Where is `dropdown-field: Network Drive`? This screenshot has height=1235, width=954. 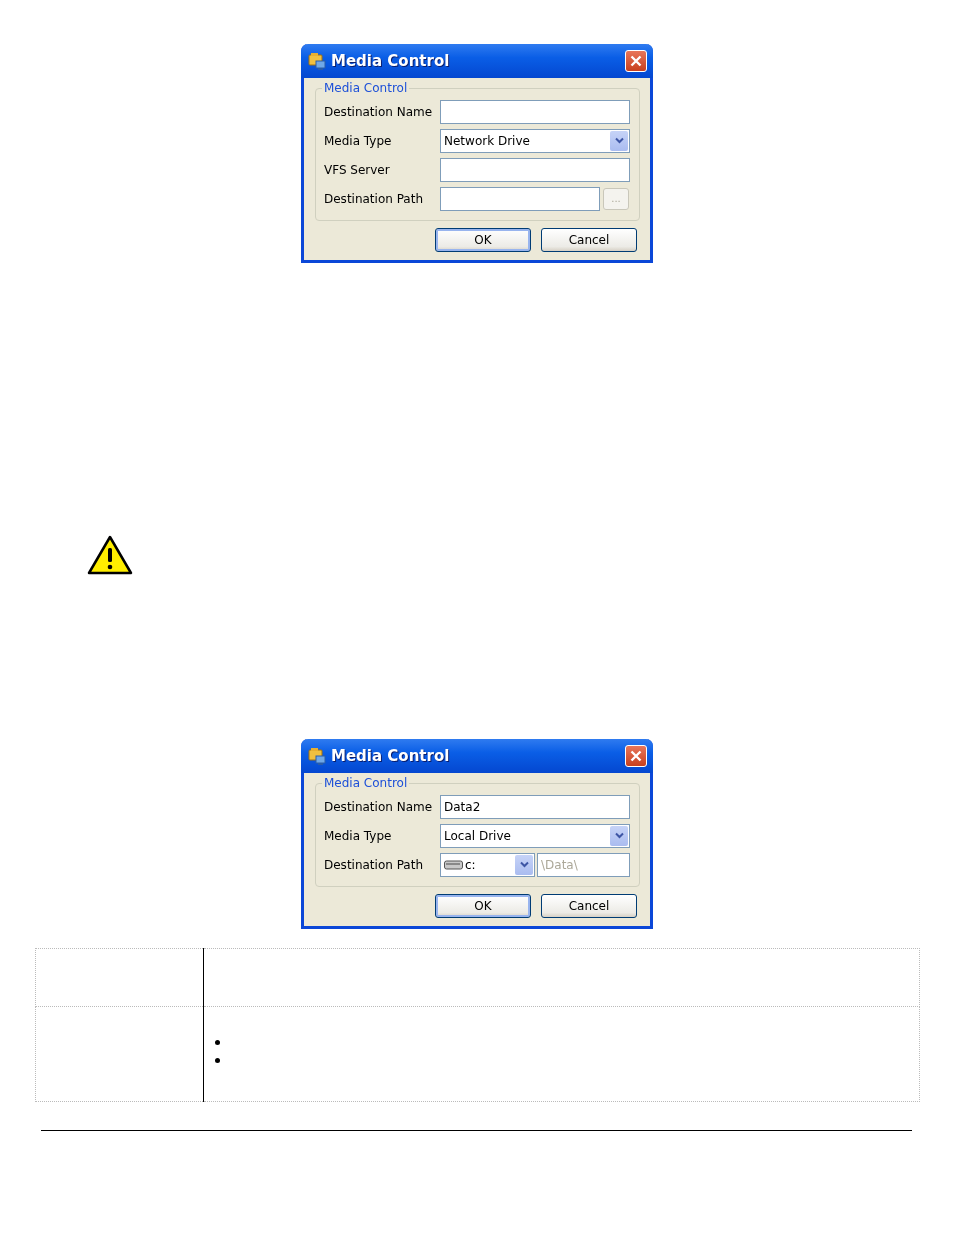
dropdown-field: Network Drive is located at coordinates (535, 140).